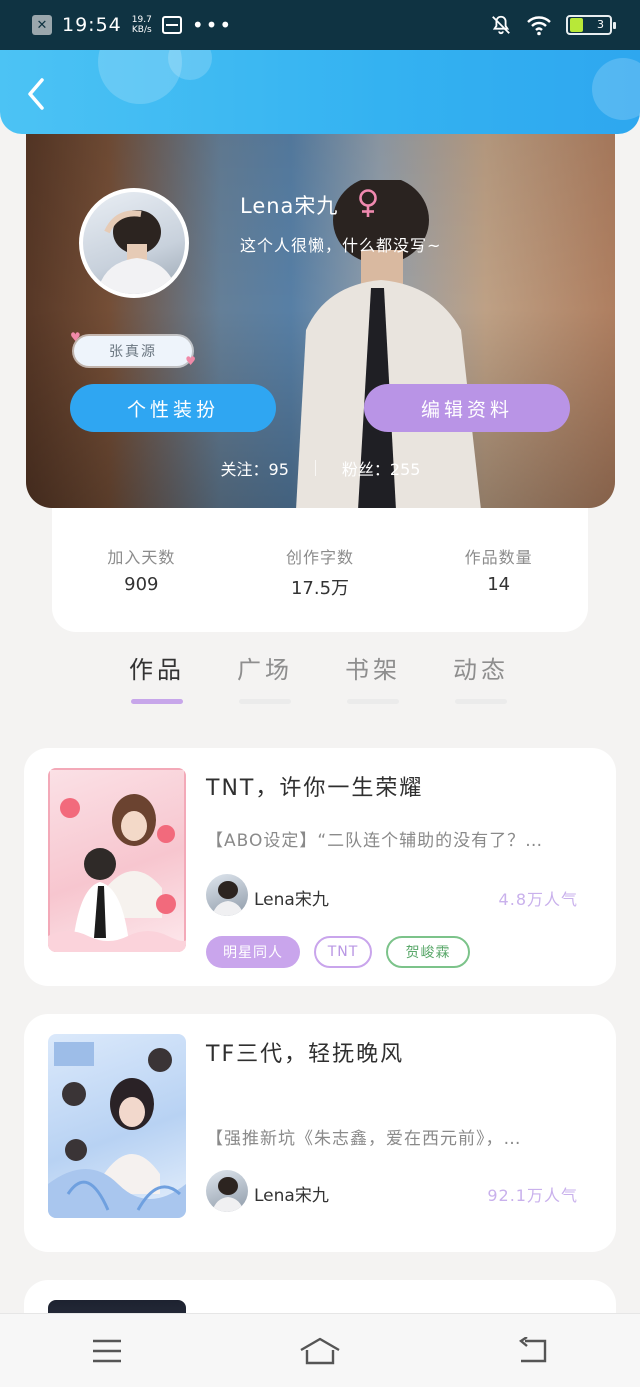 The width and height of the screenshot is (640, 1387). What do you see at coordinates (157, 670) in the screenshot?
I see `tab-label: 作品` at bounding box center [157, 670].